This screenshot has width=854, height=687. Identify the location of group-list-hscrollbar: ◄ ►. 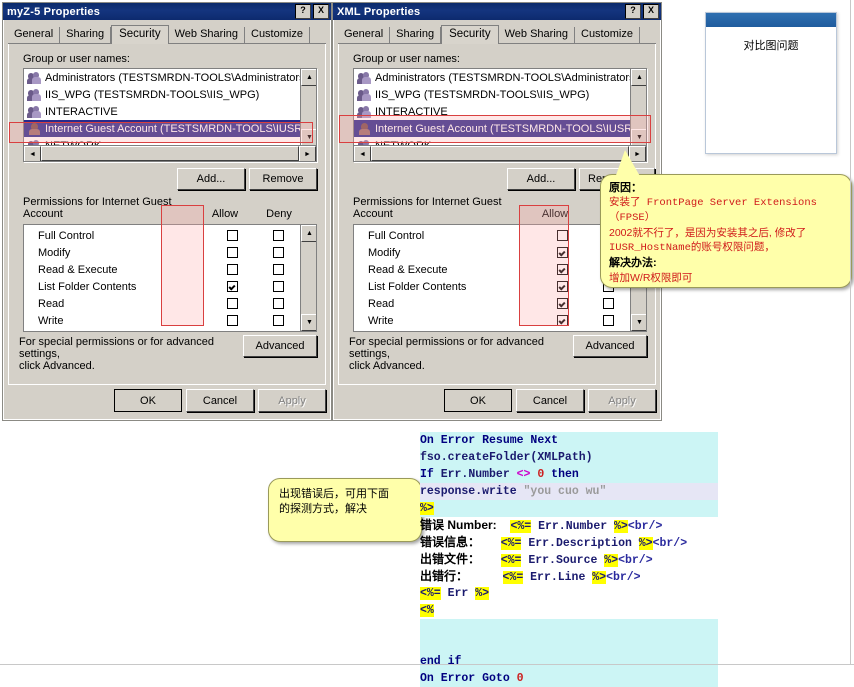
(170, 153).